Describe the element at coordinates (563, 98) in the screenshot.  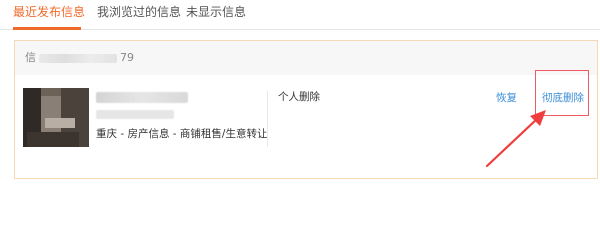
I see `permanent-delete-link: 彻底删除` at that location.